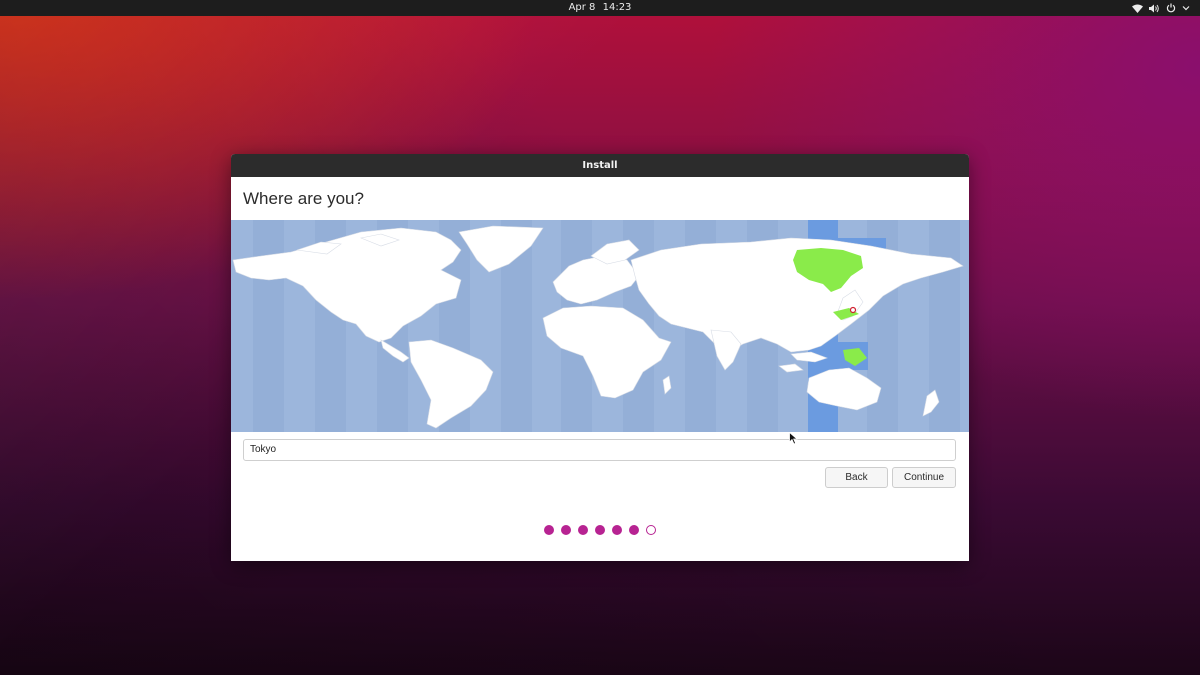  What do you see at coordinates (1137, 8) in the screenshot?
I see `wifi-icon` at bounding box center [1137, 8].